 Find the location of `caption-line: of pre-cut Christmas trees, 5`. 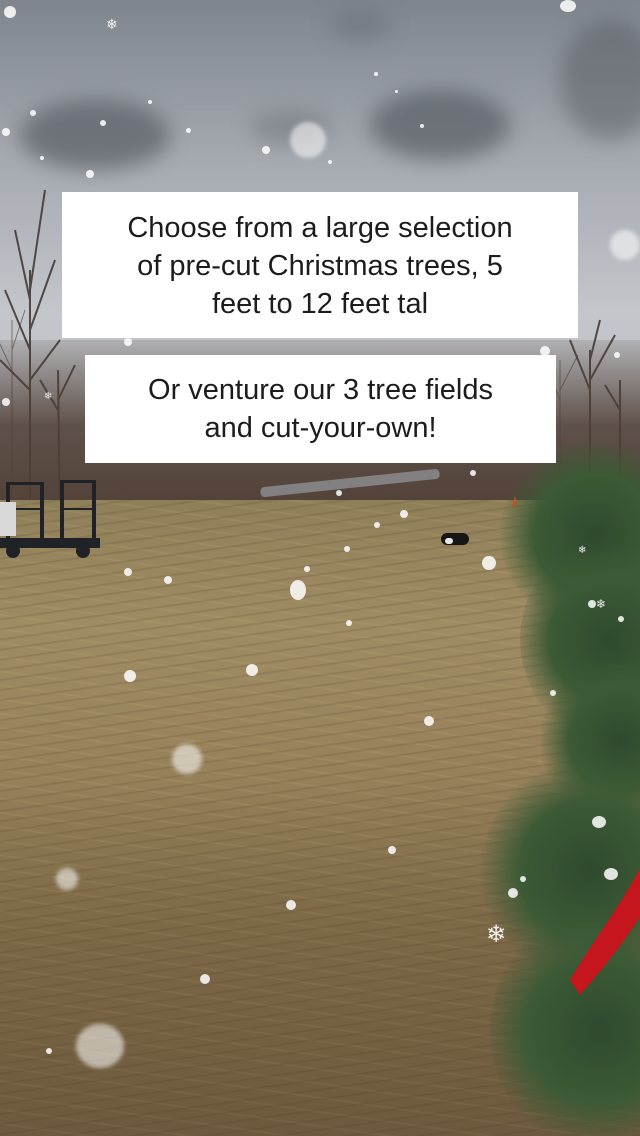

caption-line: of pre-cut Christmas trees, 5 is located at coordinates (320, 266).